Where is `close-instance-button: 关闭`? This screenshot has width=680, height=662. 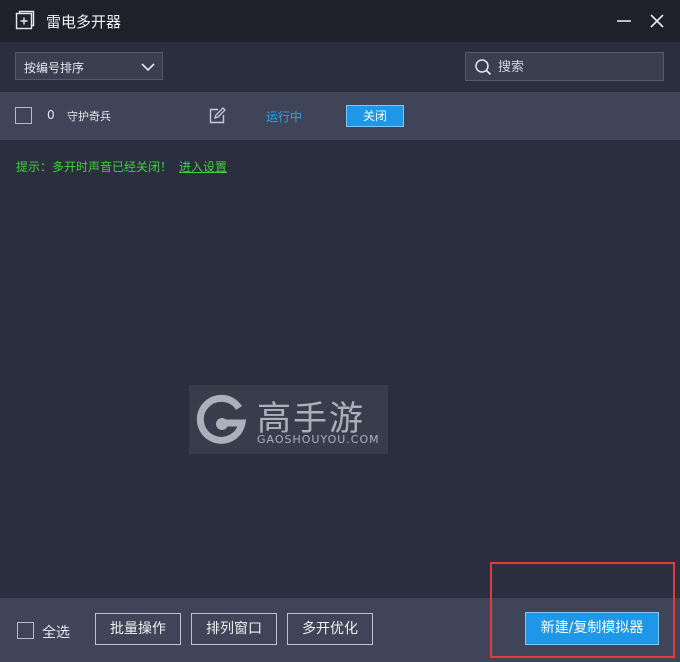
close-instance-button: 关闭 is located at coordinates (375, 116).